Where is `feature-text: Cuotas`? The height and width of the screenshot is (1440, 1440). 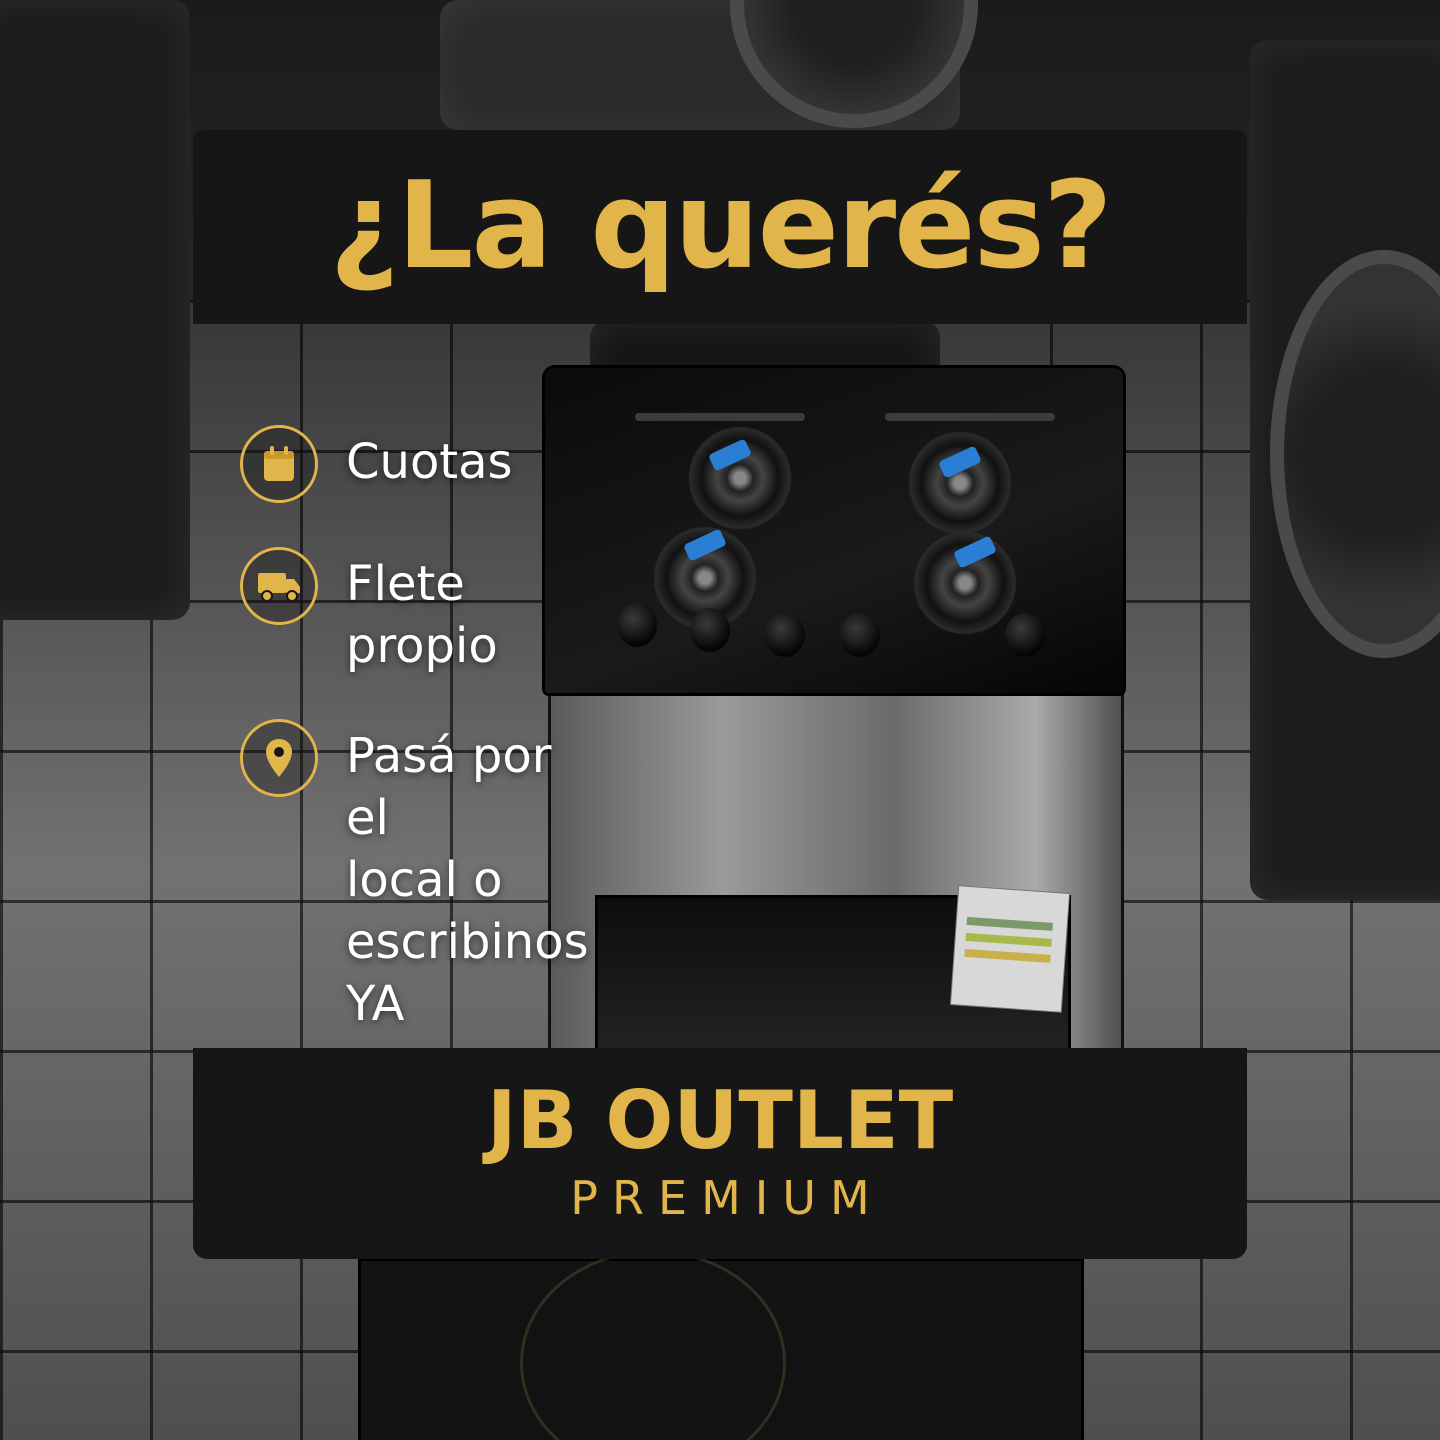
feature-text: Cuotas is located at coordinates (429, 462).